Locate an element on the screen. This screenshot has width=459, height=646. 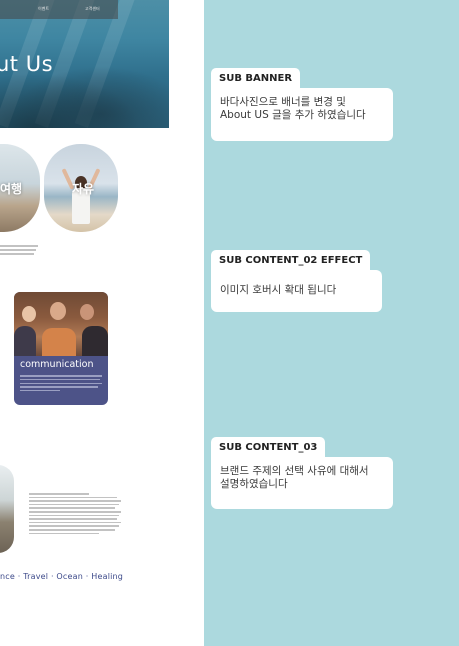
nav-item: 고객센터 is located at coordinates (92, 9).